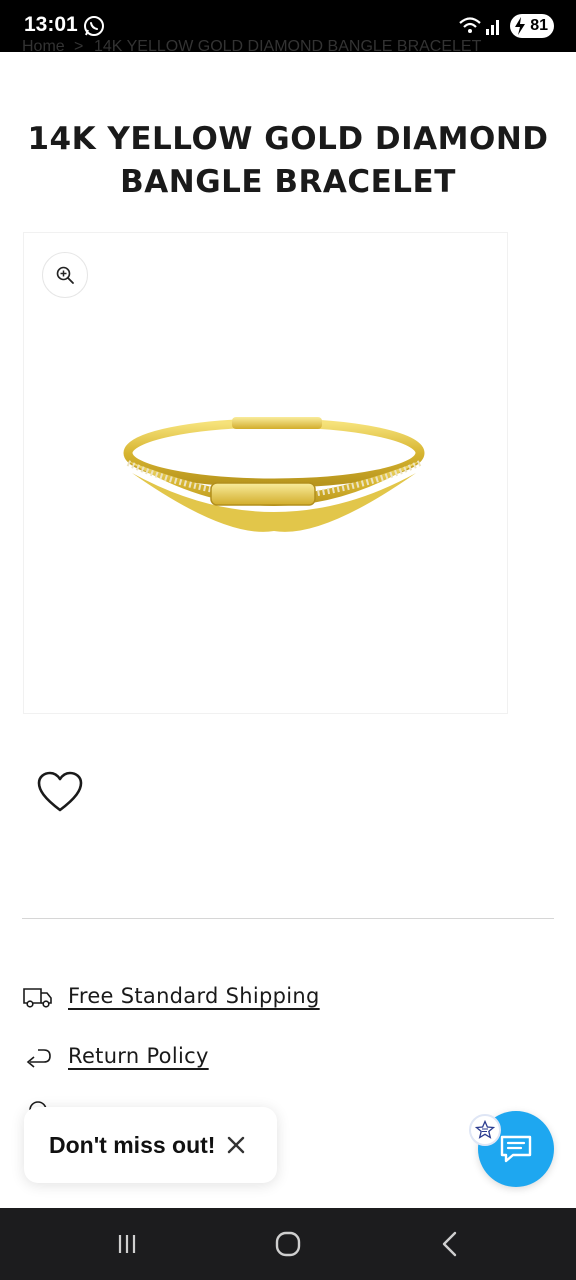 Image resolution: width=576 pixels, height=1280 pixels. I want to click on wishlist-heart-icon, so click(60, 792).